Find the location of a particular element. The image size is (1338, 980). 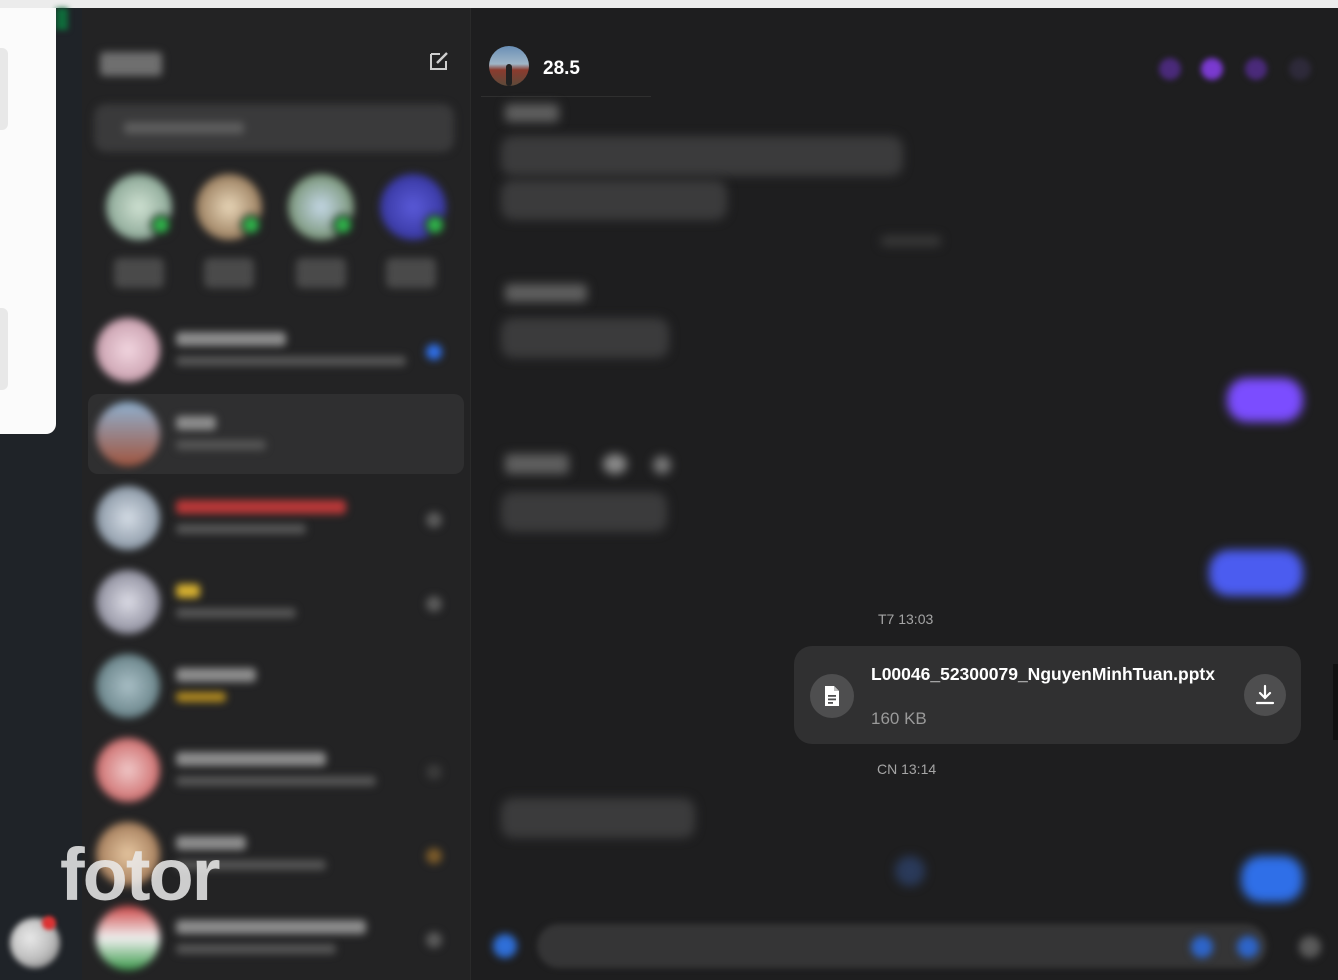

blurred-timestamp is located at coordinates (911, 241).